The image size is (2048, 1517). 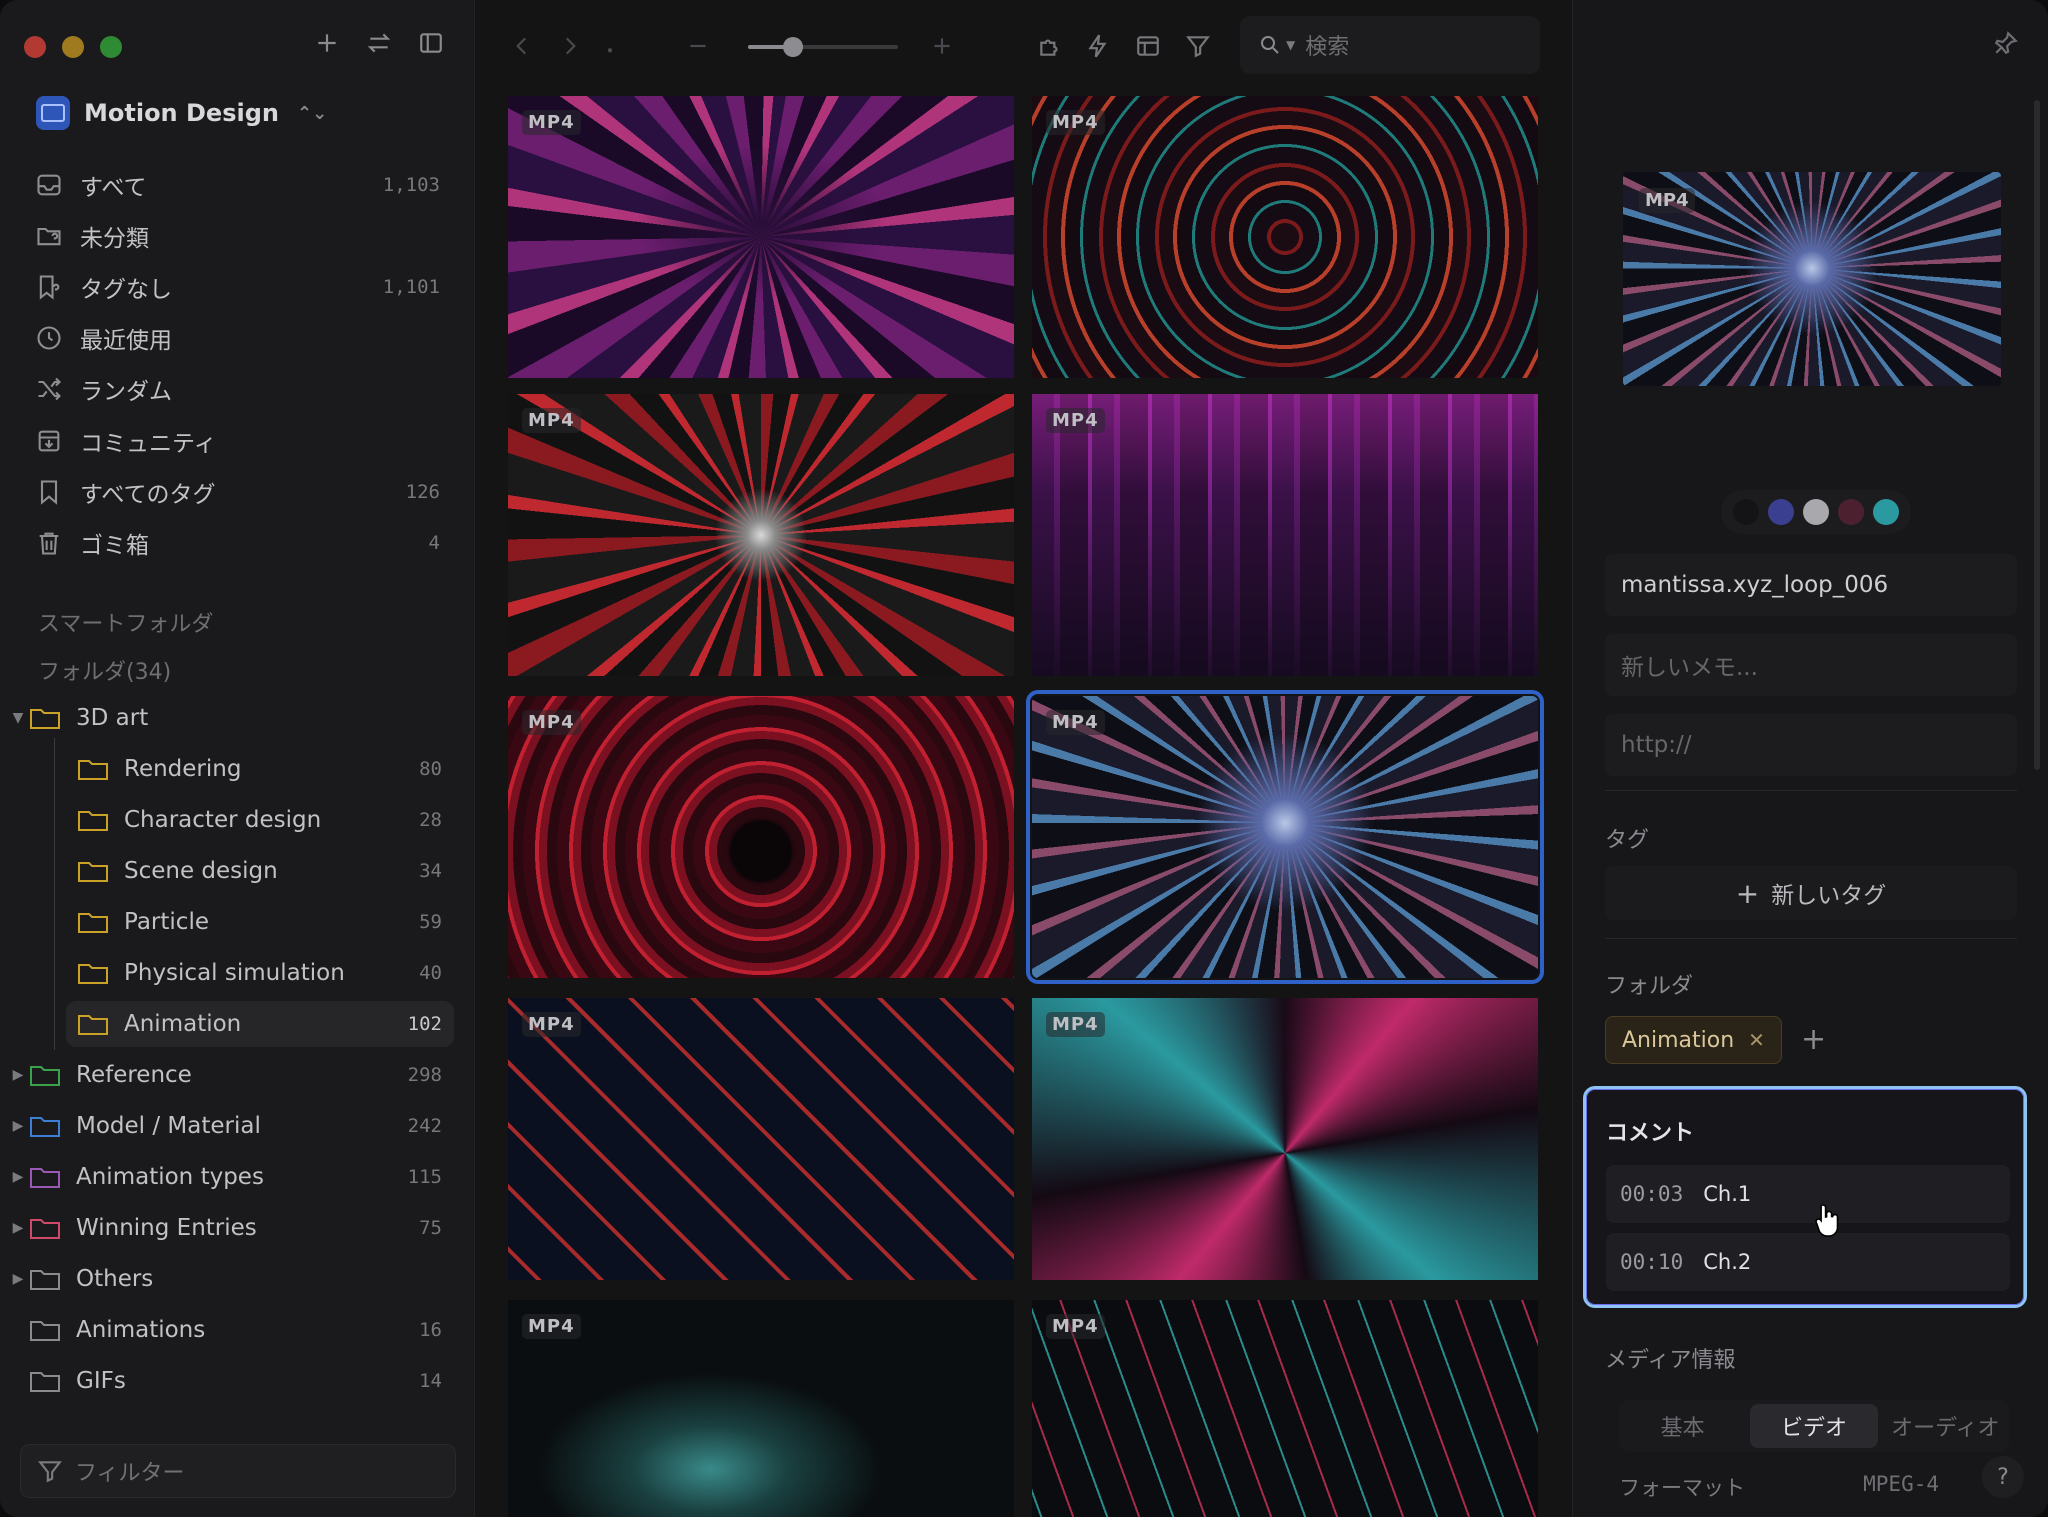 I want to click on folder-label: Rendering, so click(x=183, y=769).